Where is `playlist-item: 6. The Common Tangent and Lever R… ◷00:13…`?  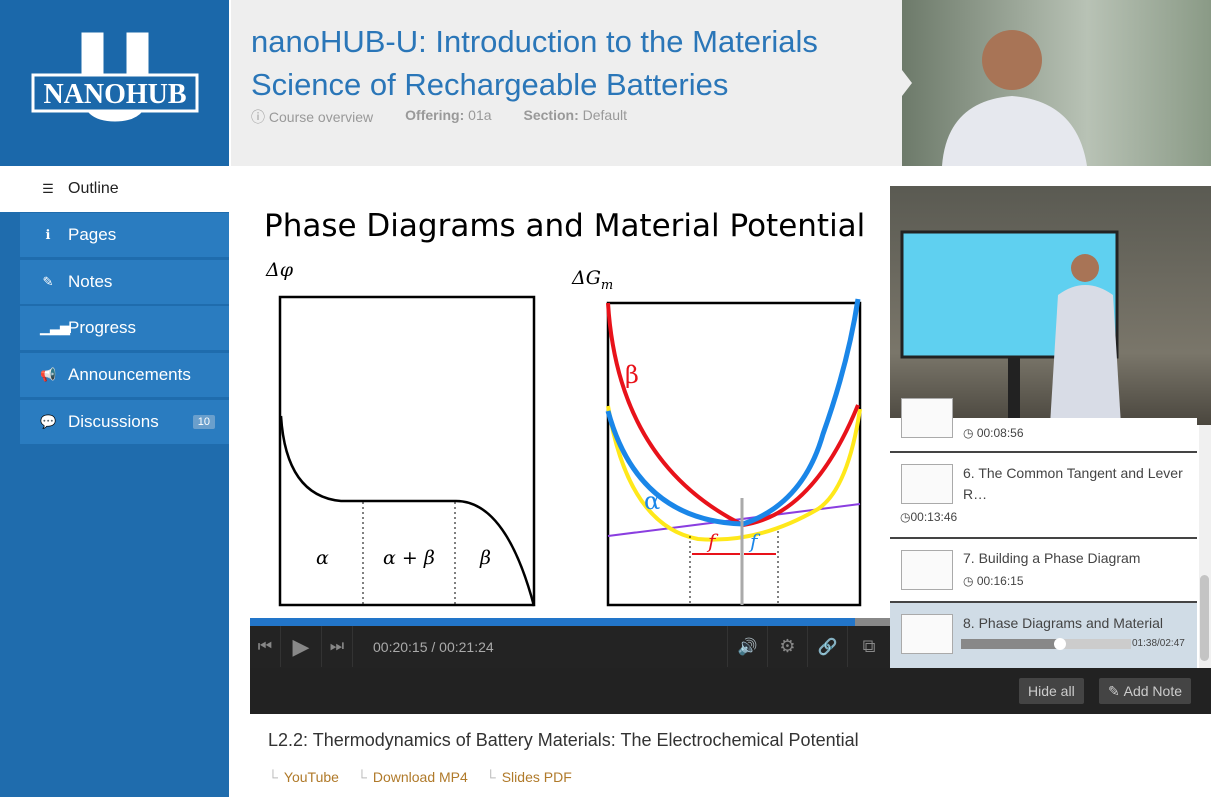
playlist-item: 6. The Common Tangent and Lever R… ◷00:13… is located at coordinates (1043, 496).